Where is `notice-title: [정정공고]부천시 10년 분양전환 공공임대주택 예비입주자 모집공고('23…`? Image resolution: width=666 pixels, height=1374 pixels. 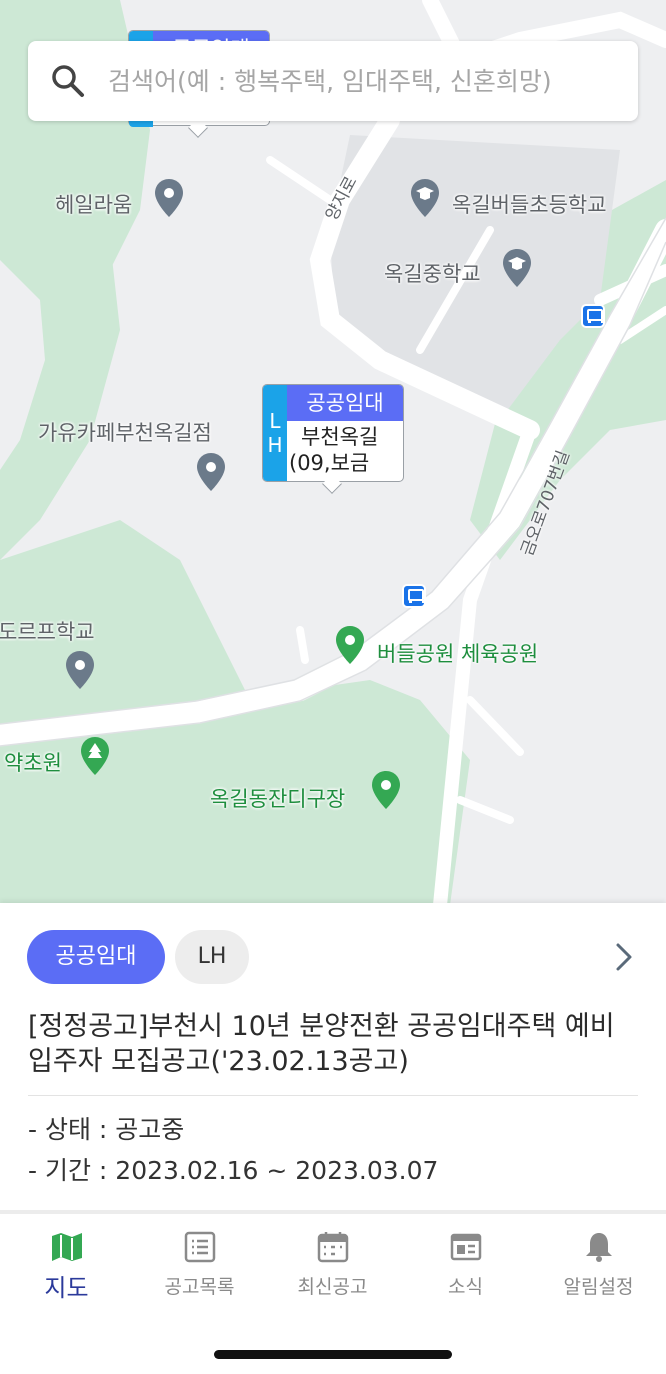
notice-title: [정정공고]부천시 10년 분양전환 공공임대주택 예비입주자 모집공고('23… is located at coordinates (333, 1044).